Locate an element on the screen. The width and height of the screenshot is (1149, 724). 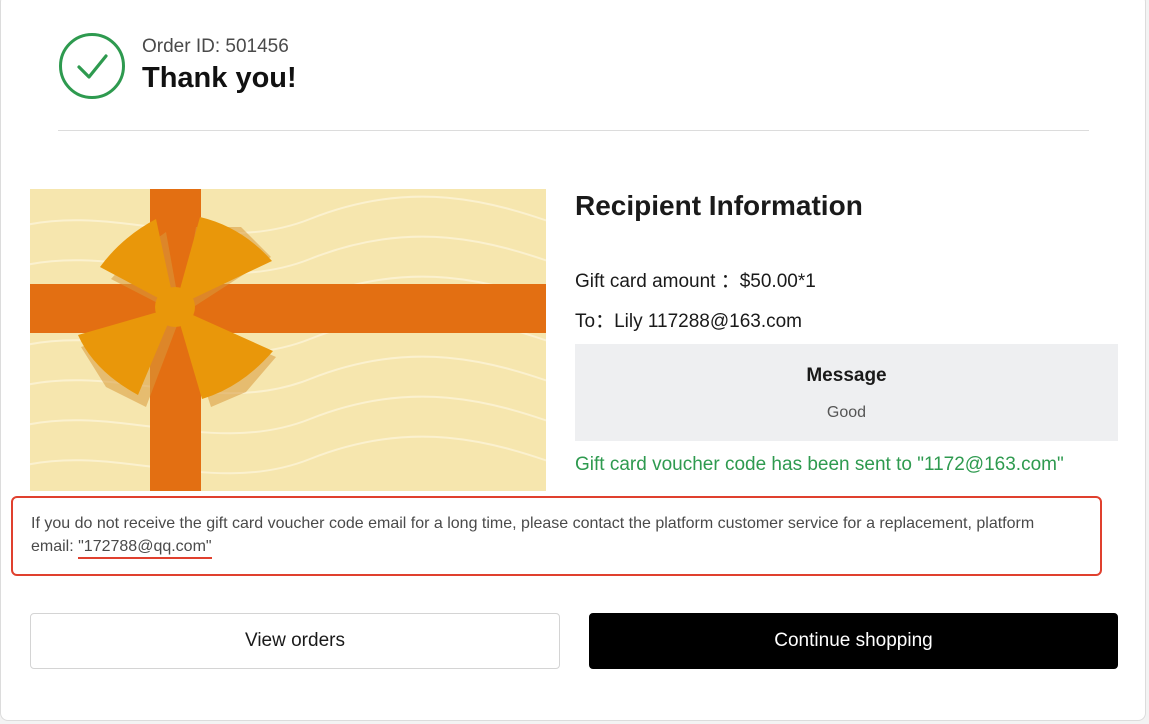
platform-email: "172788@qq.com" is located at coordinates (145, 547).